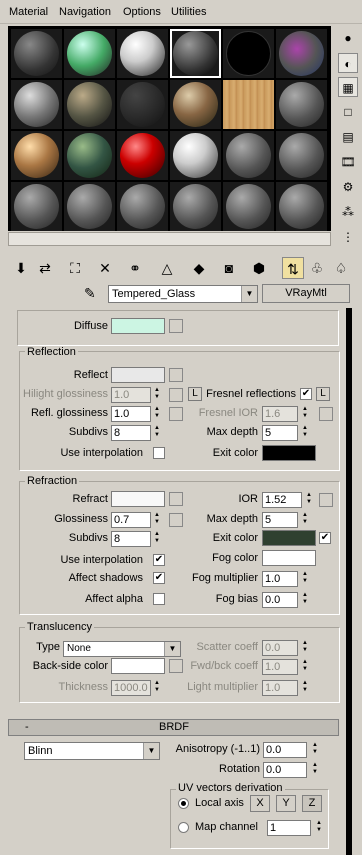 This screenshot has width=362, height=855. Describe the element at coordinates (286, 803) in the screenshot. I see `axis-y-button: Y` at that location.